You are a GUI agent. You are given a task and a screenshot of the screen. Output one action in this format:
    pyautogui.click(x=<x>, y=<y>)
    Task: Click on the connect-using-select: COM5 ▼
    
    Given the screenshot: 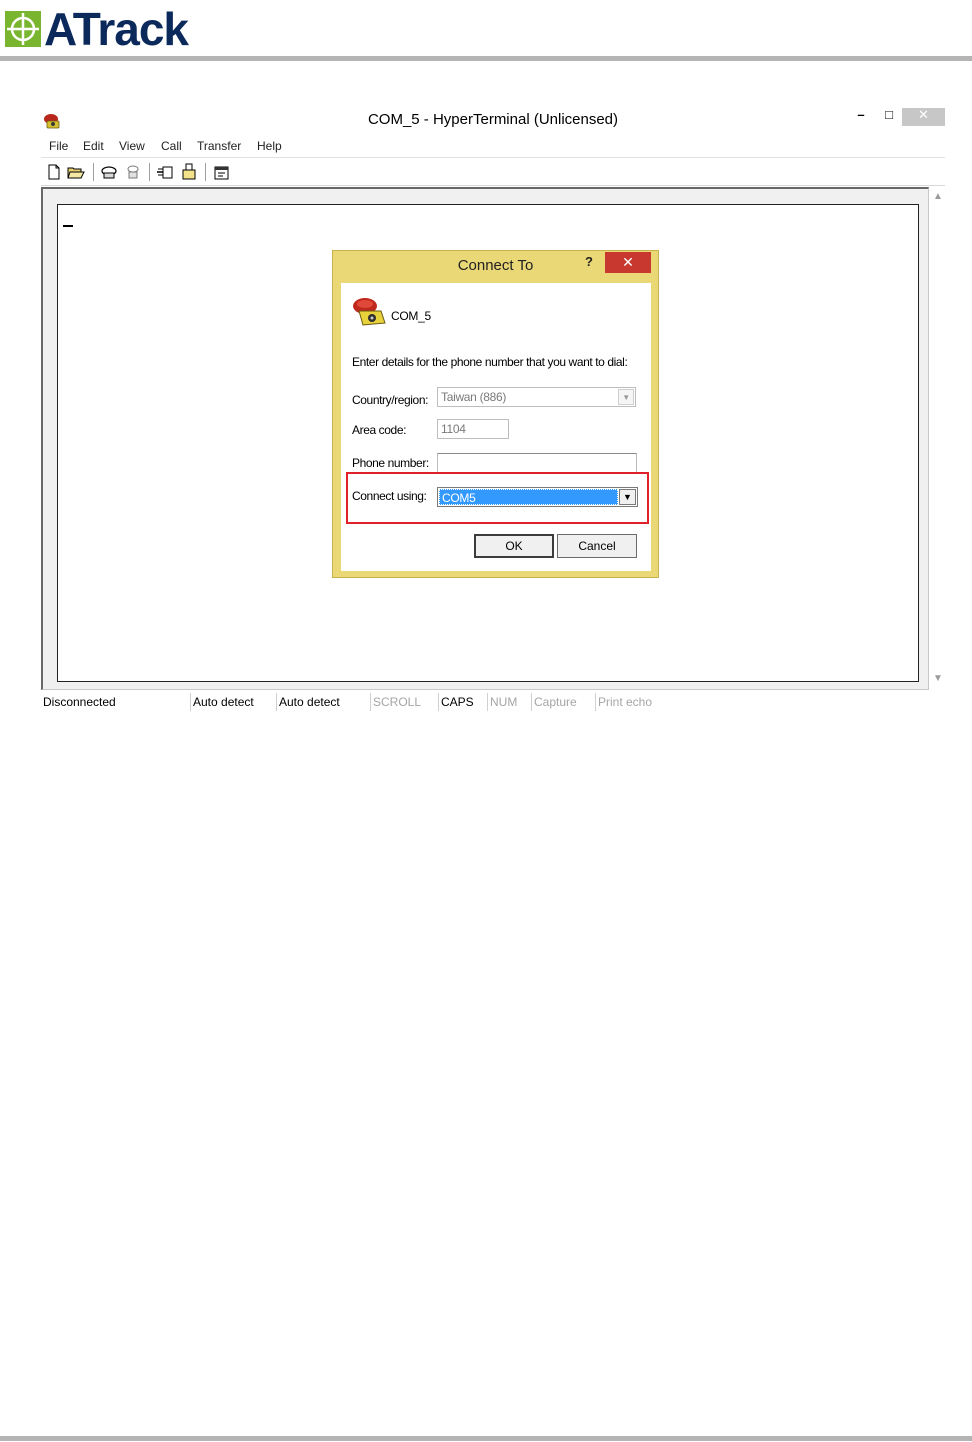 What is the action you would take?
    pyautogui.click(x=537, y=497)
    